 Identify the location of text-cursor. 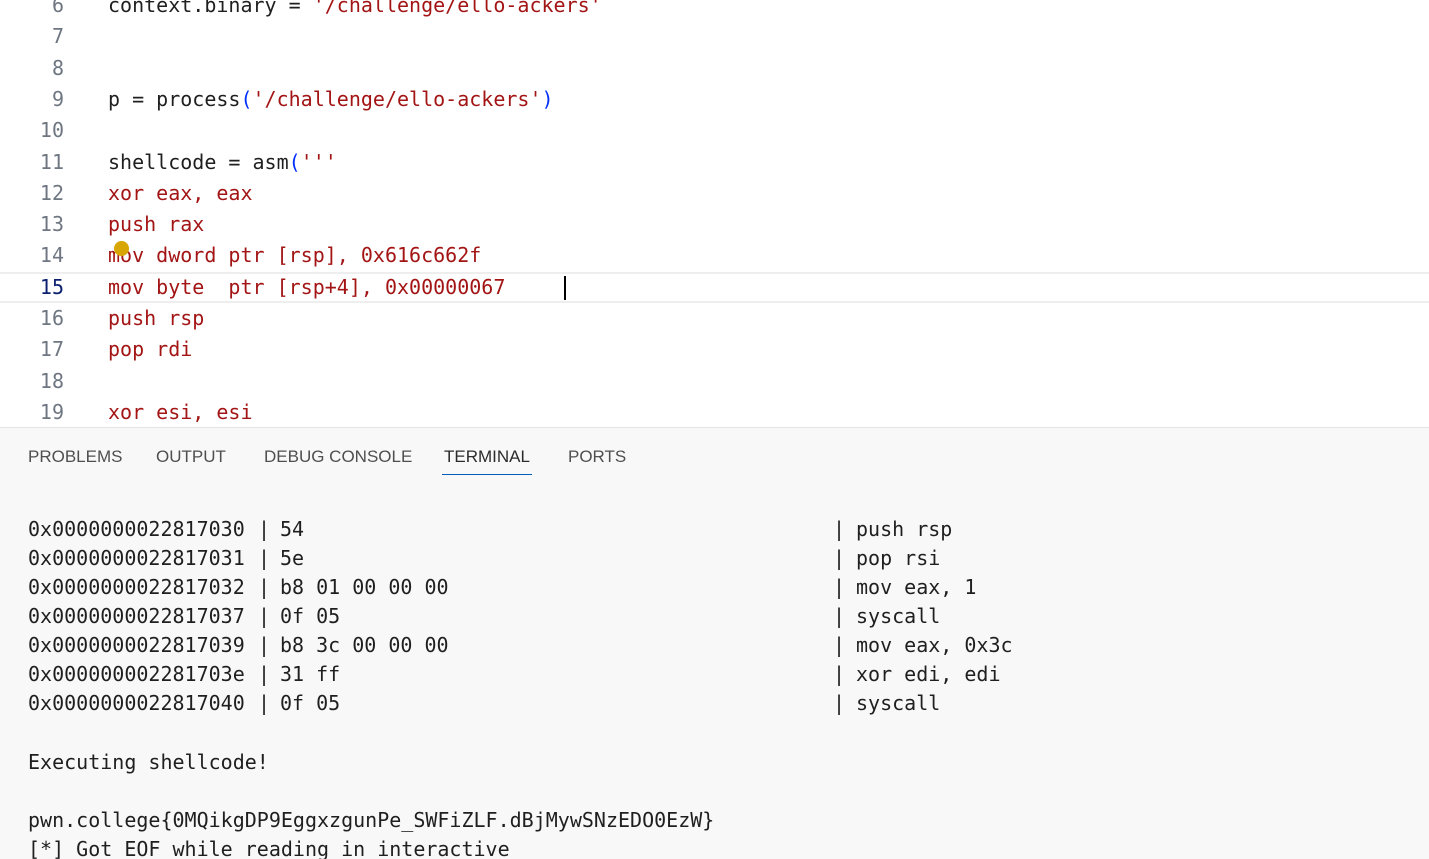
(565, 287).